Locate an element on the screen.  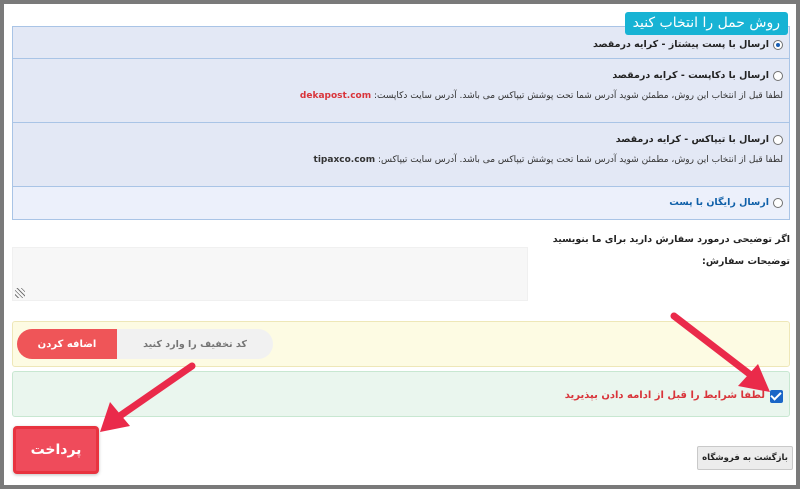
terms-bar: لطفا شرایط را قبل از ادامه دادن بپذیرید is located at coordinates (401, 394).